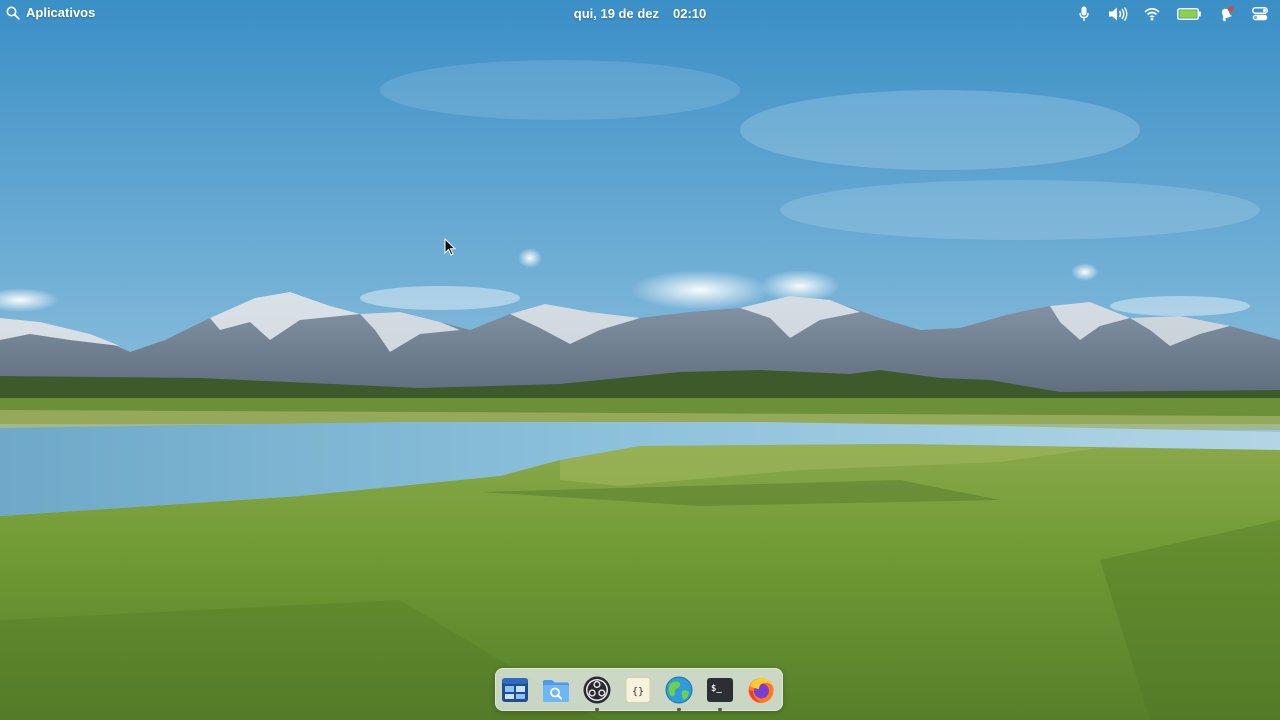  I want to click on applications-menu-button: Aplicativos, so click(50, 12).